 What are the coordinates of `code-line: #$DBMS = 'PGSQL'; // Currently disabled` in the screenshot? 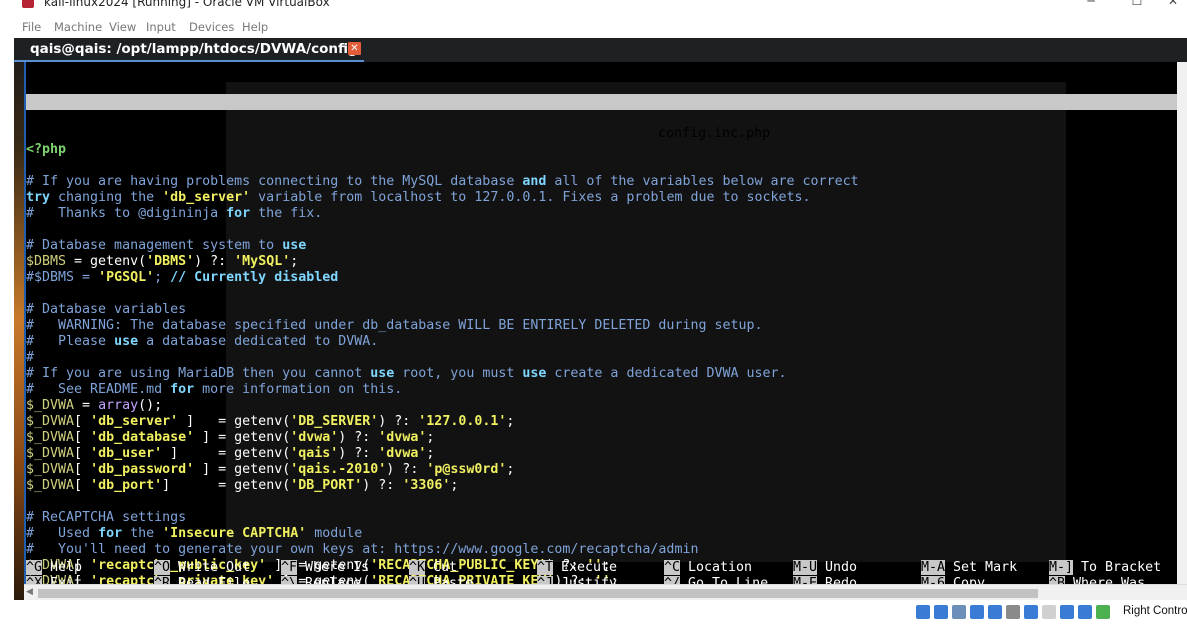 It's located at (606, 278).